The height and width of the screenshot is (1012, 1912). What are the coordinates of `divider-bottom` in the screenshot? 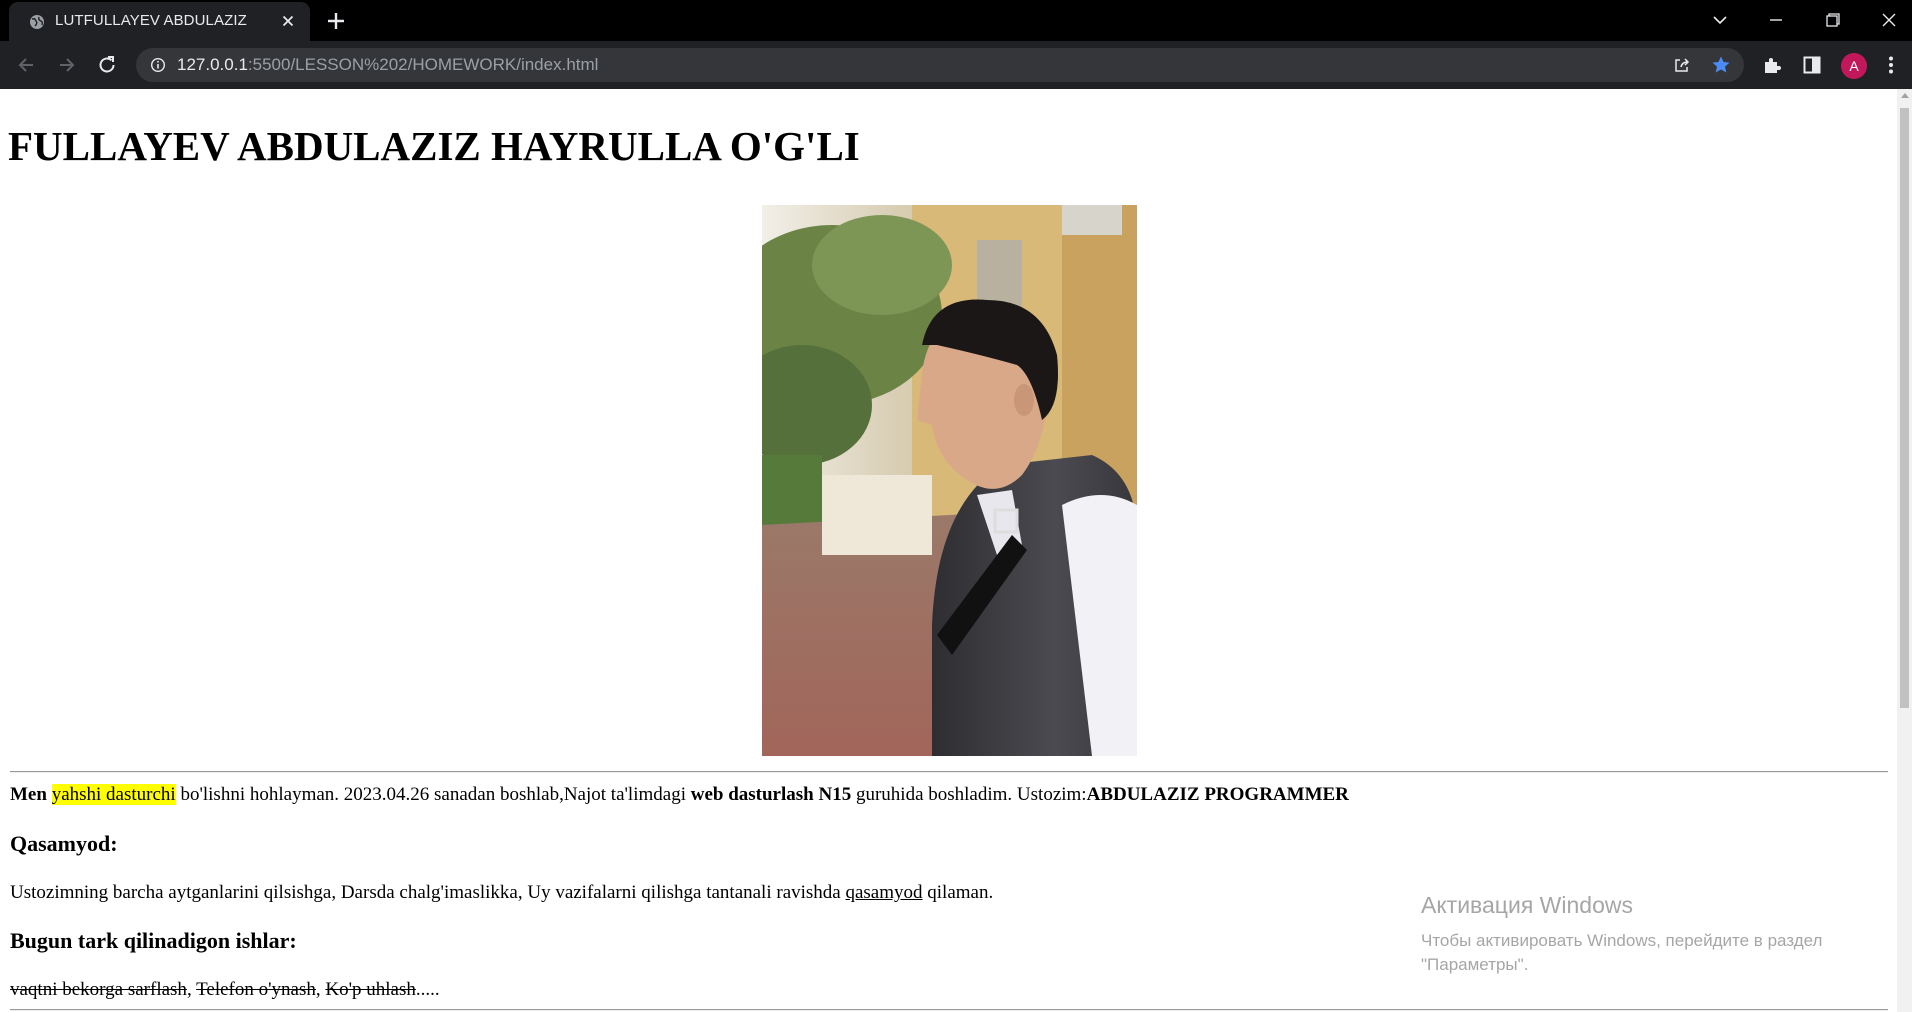 It's located at (949, 1010).